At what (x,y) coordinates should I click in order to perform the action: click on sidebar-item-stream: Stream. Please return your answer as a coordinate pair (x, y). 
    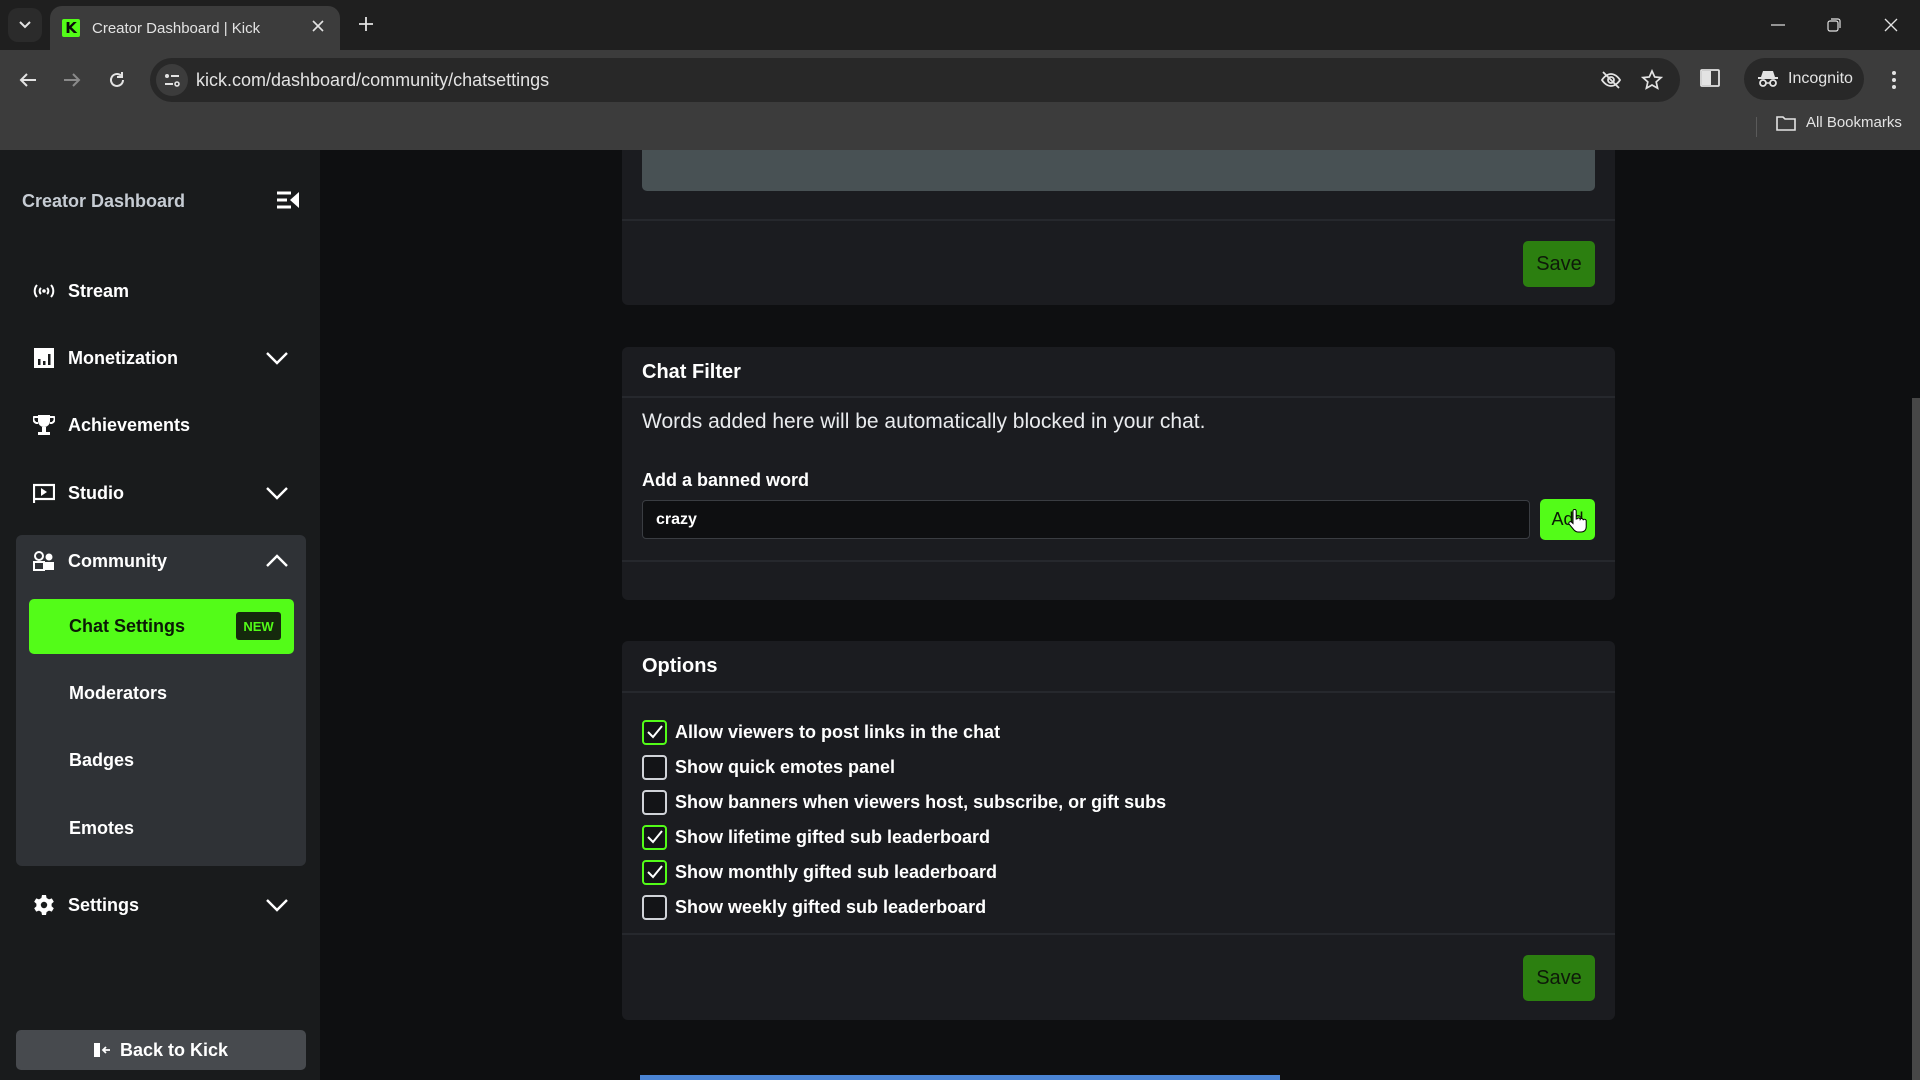
    Looking at the image, I should click on (160, 291).